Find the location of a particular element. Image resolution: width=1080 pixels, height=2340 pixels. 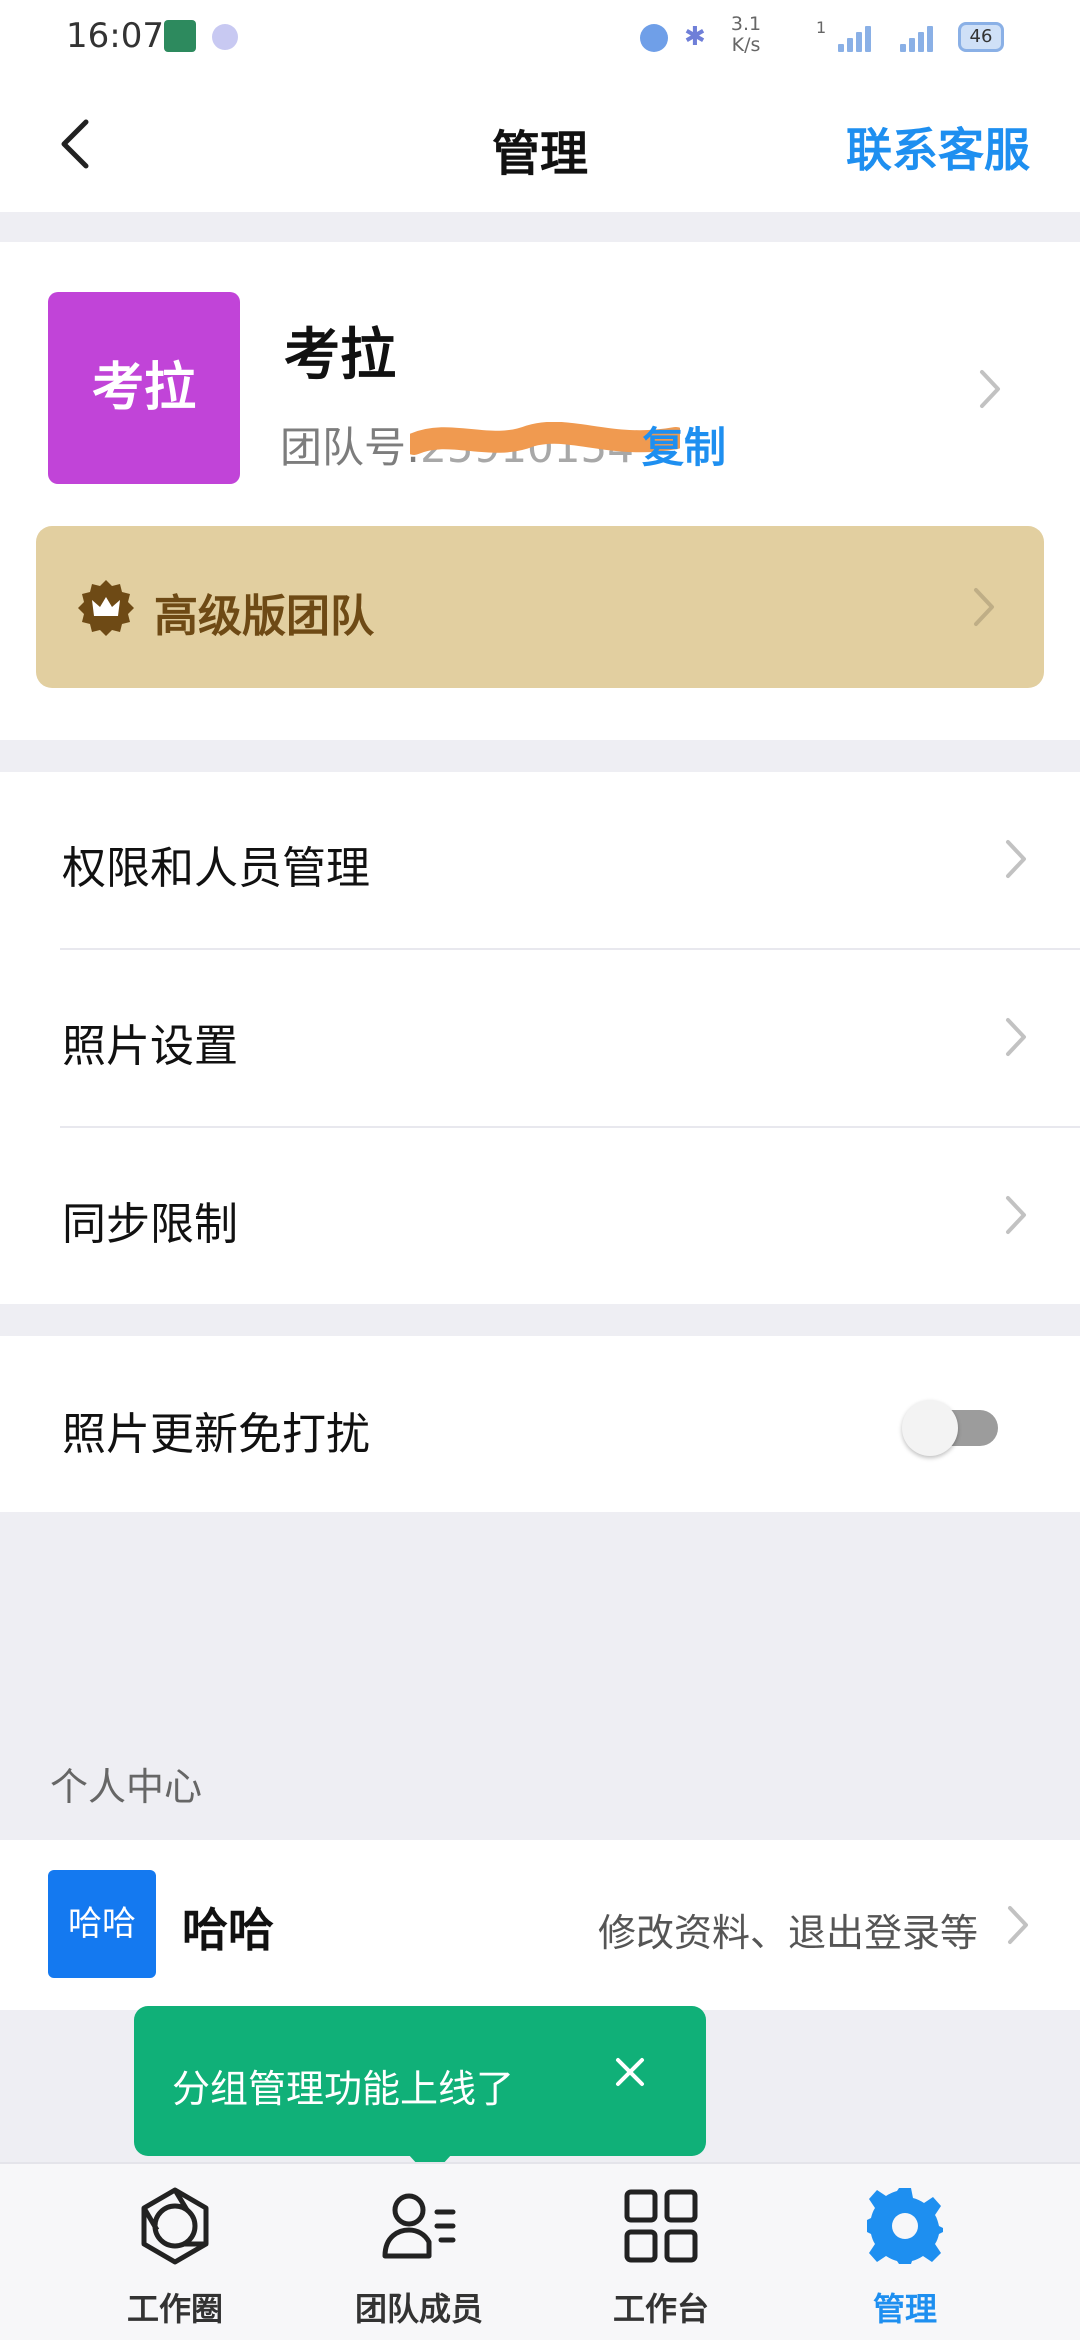

menu-item-permissions: 权限和人员管理 is located at coordinates (540, 860).